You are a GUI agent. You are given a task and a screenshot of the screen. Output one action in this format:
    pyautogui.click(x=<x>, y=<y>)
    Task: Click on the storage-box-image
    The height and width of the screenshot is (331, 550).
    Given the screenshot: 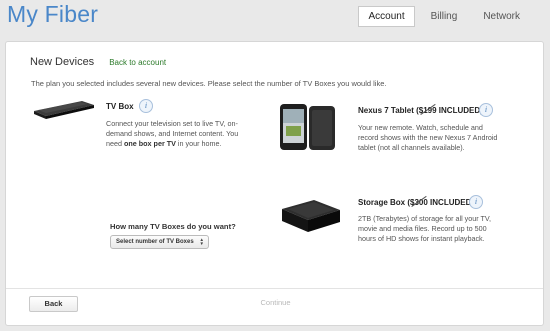 What is the action you would take?
    pyautogui.click(x=311, y=216)
    